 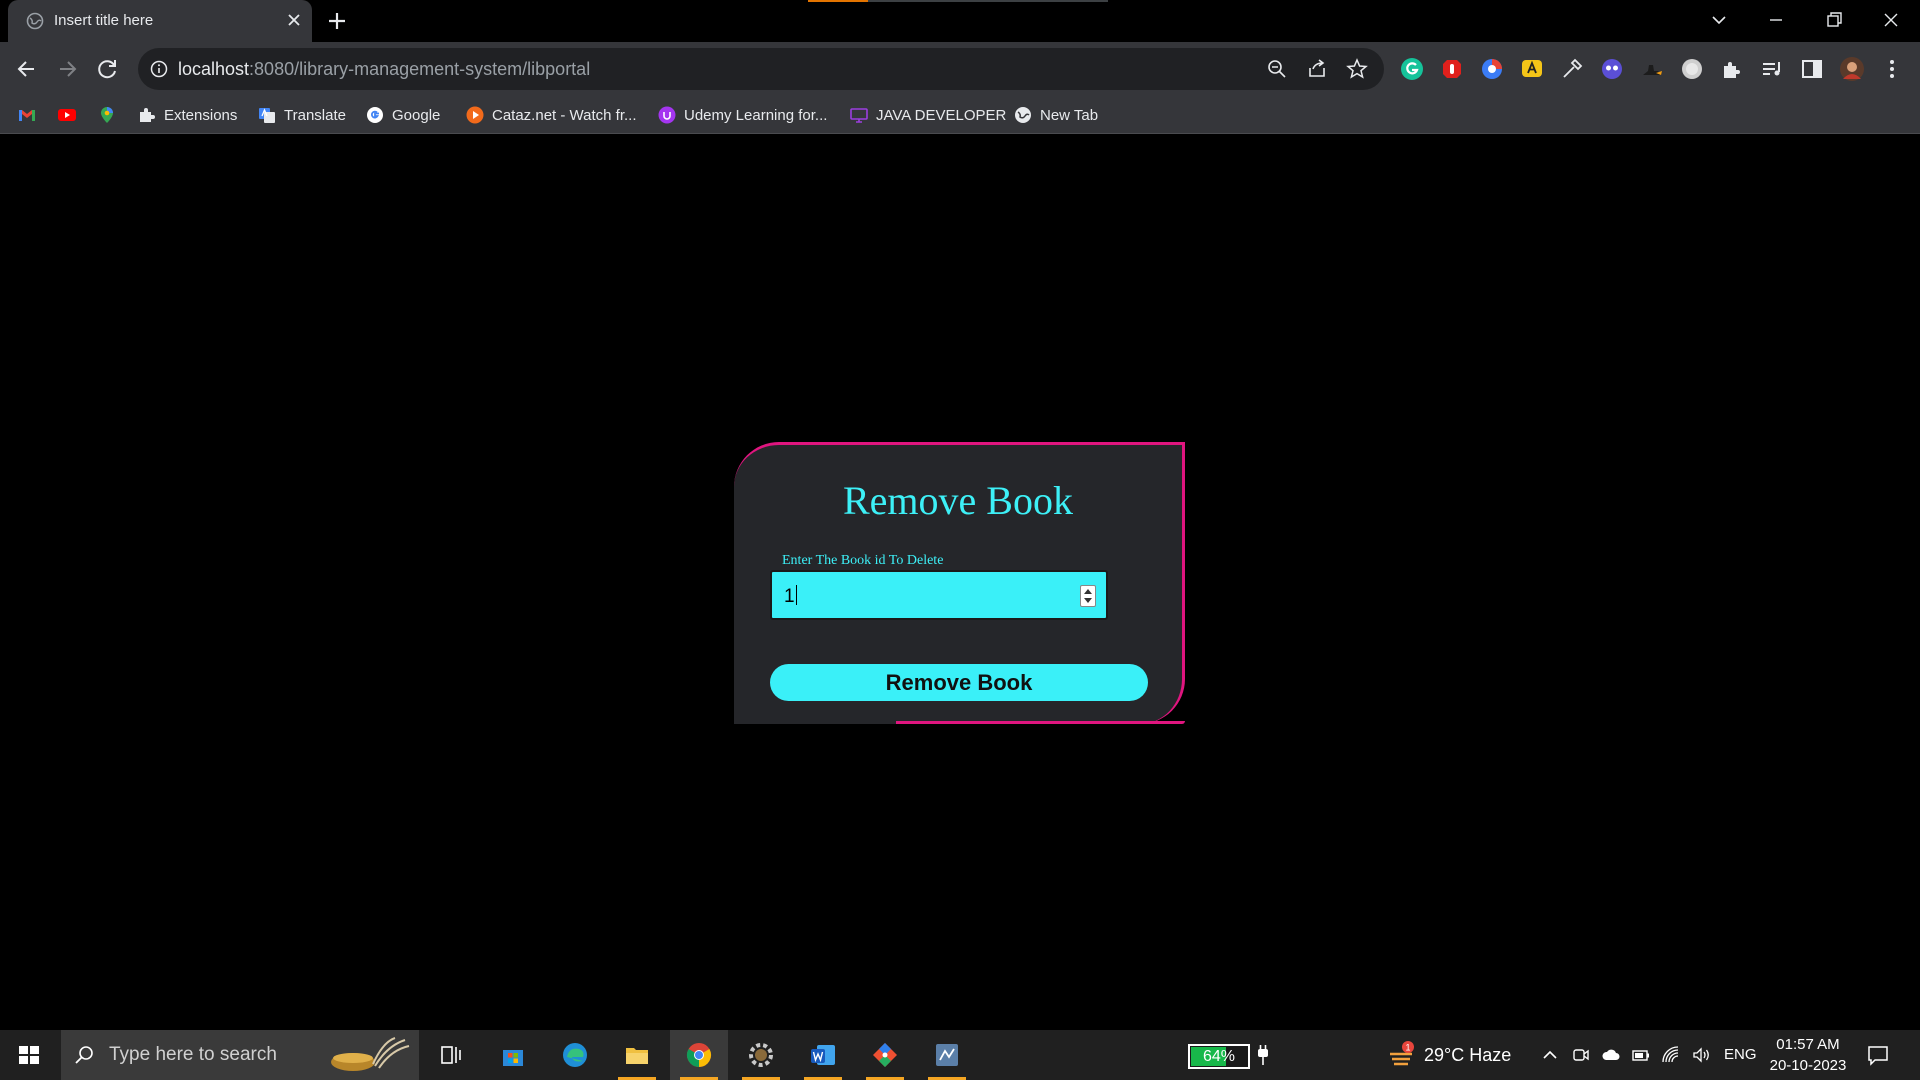 What do you see at coordinates (67, 69) in the screenshot?
I see `forward-arrow-icon` at bounding box center [67, 69].